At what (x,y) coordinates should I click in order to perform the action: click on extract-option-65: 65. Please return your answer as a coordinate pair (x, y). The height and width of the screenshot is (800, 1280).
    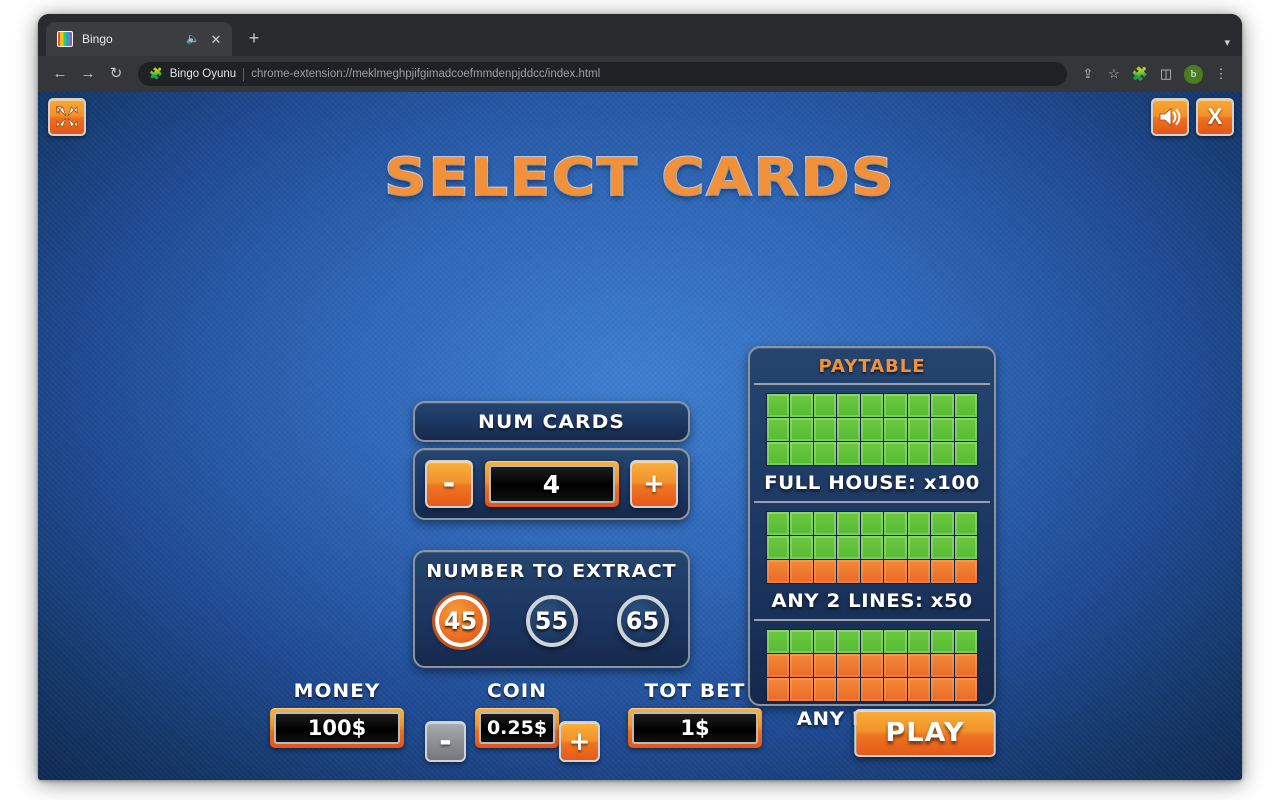
    Looking at the image, I should click on (642, 621).